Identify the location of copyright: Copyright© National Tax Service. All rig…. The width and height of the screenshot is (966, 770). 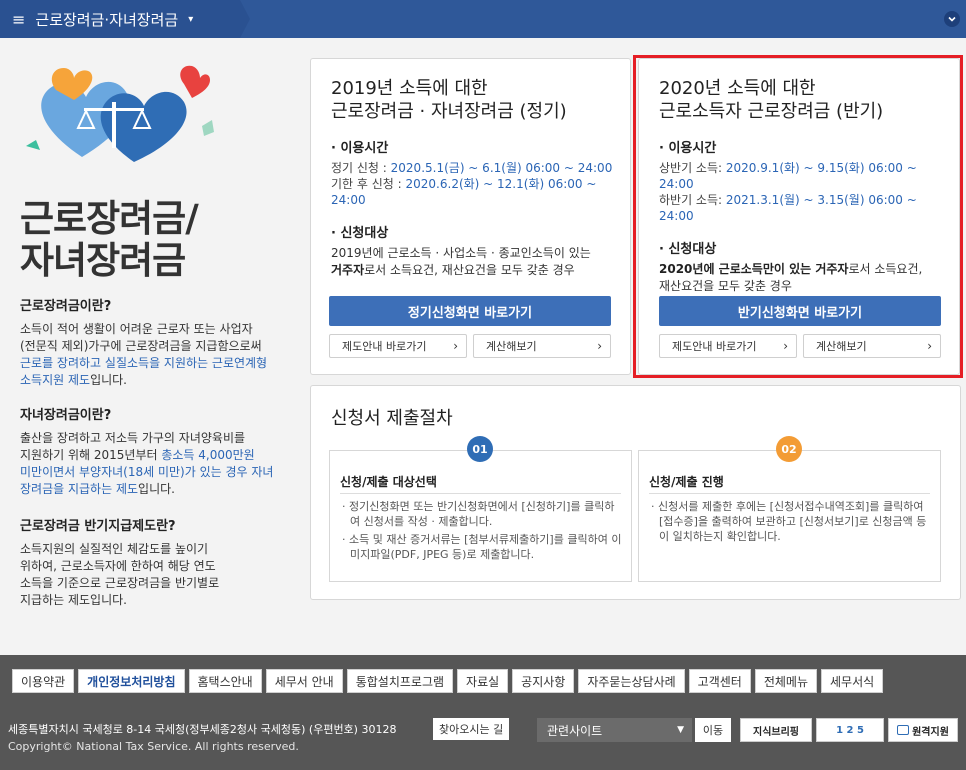
(153, 746).